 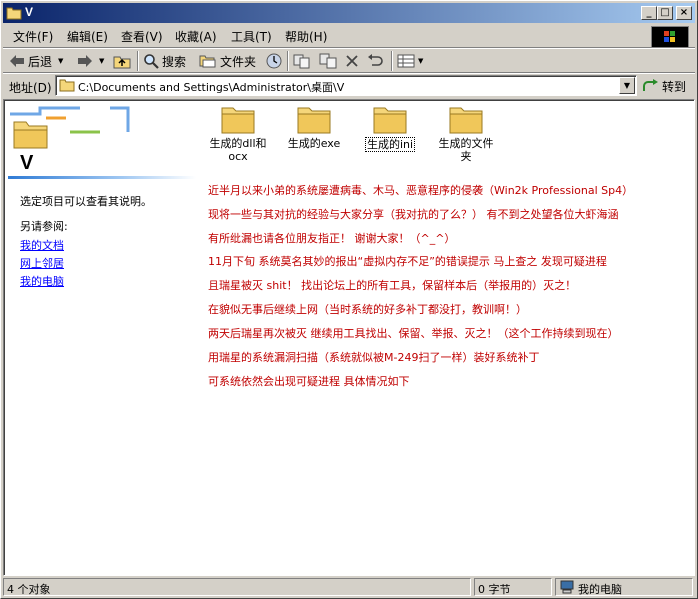 I want to click on status-location-label: 我的电脑, so click(x=600, y=589).